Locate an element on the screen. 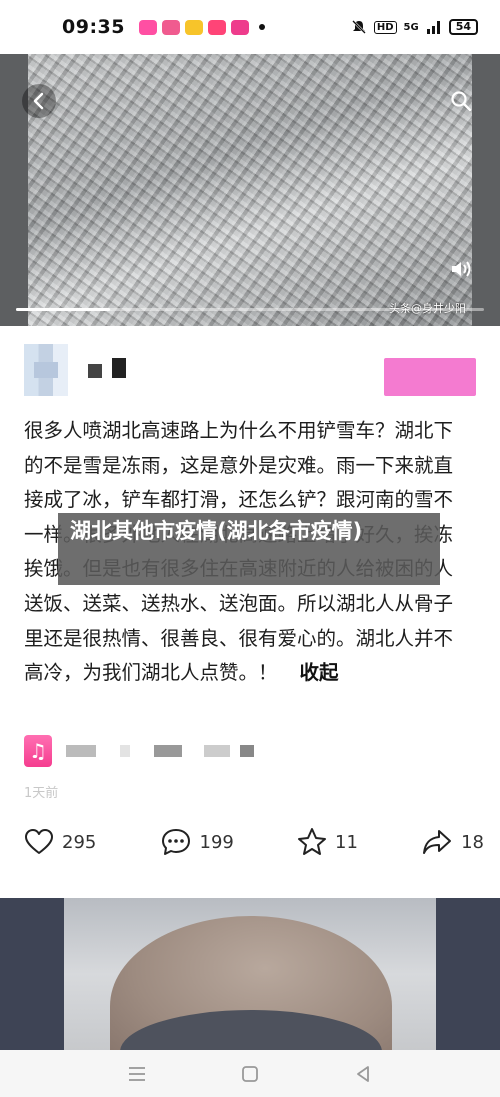 Image resolution: width=500 pixels, height=1097 pixels. mute-icon is located at coordinates (358, 27).